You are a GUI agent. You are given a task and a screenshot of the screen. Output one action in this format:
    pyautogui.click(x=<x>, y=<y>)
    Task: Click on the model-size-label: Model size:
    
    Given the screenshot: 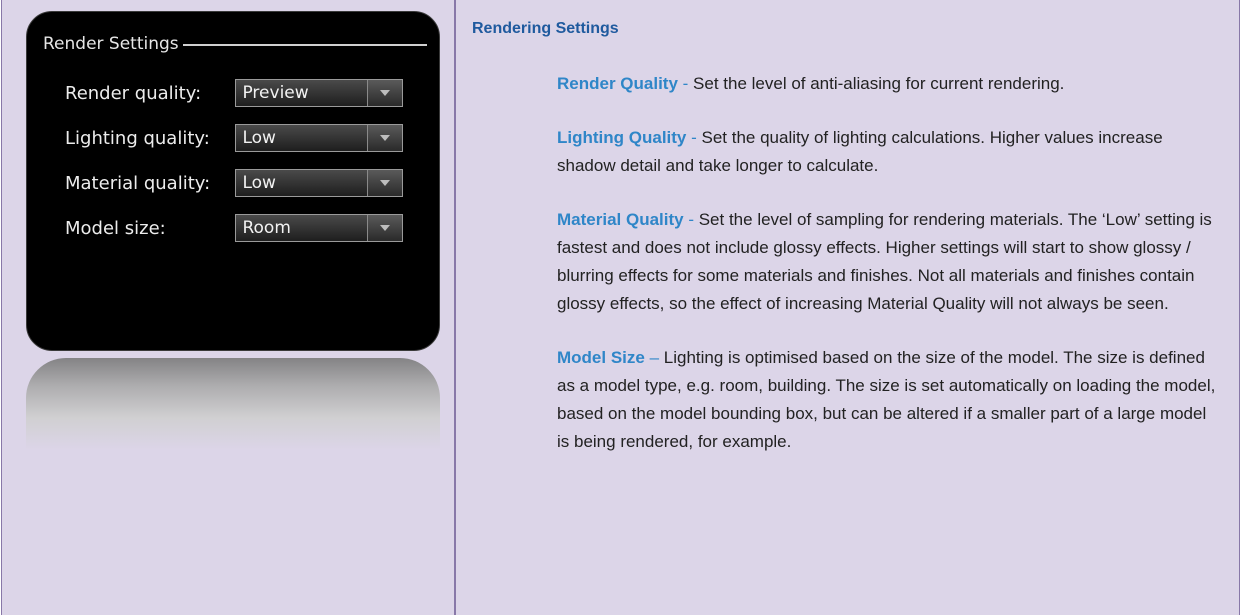 What is the action you would take?
    pyautogui.click(x=115, y=228)
    